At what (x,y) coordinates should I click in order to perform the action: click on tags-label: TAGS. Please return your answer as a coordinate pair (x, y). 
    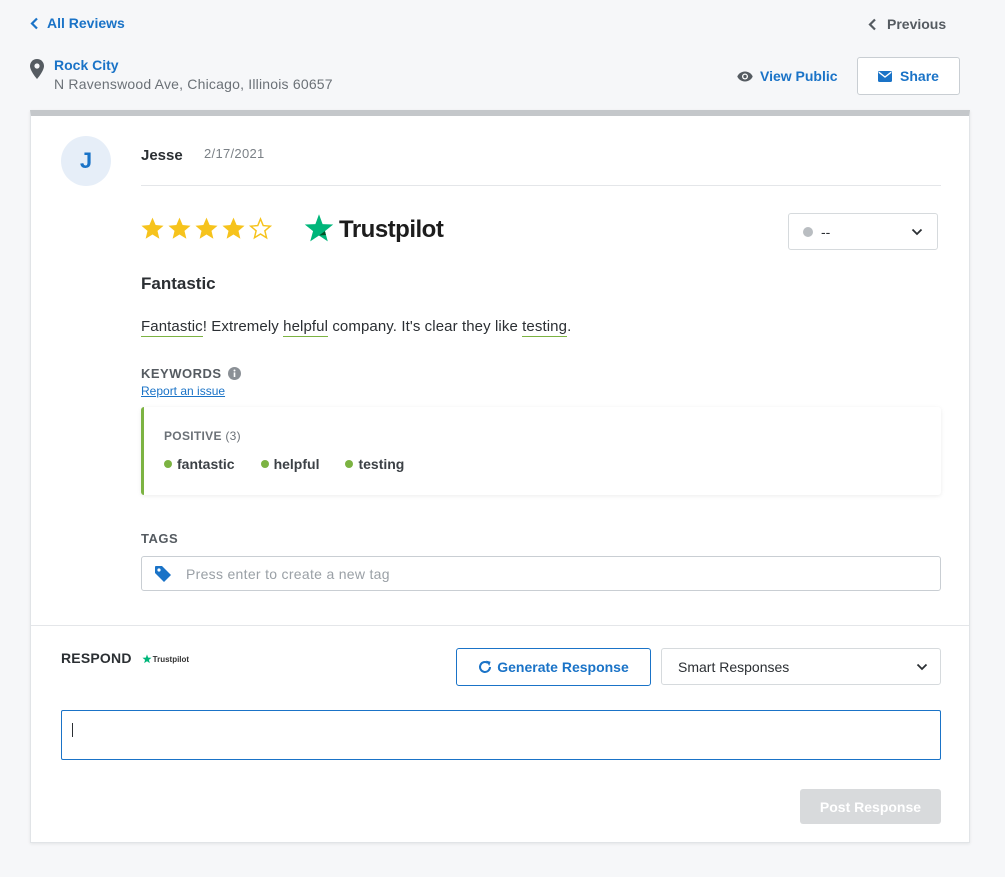
    Looking at the image, I should click on (160, 538).